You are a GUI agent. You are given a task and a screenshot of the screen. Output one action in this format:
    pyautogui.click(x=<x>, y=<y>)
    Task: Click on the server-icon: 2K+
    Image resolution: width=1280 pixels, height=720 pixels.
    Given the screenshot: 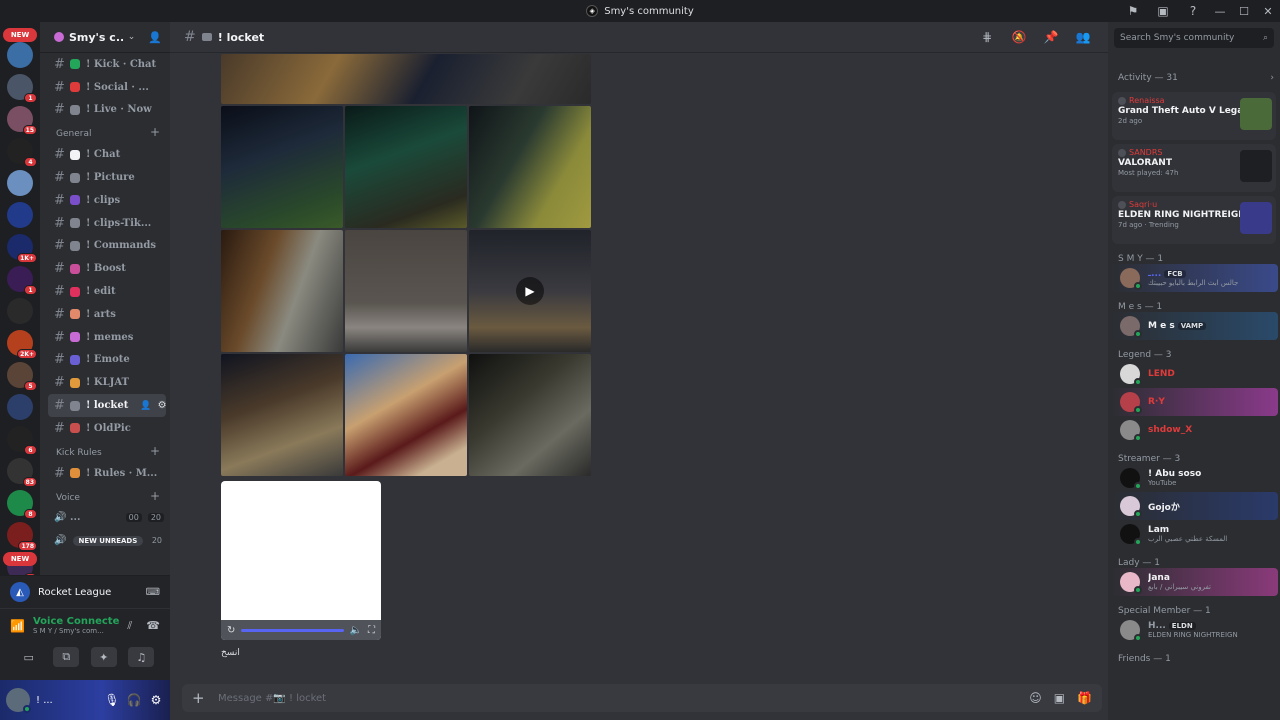 What is the action you would take?
    pyautogui.click(x=22, y=344)
    